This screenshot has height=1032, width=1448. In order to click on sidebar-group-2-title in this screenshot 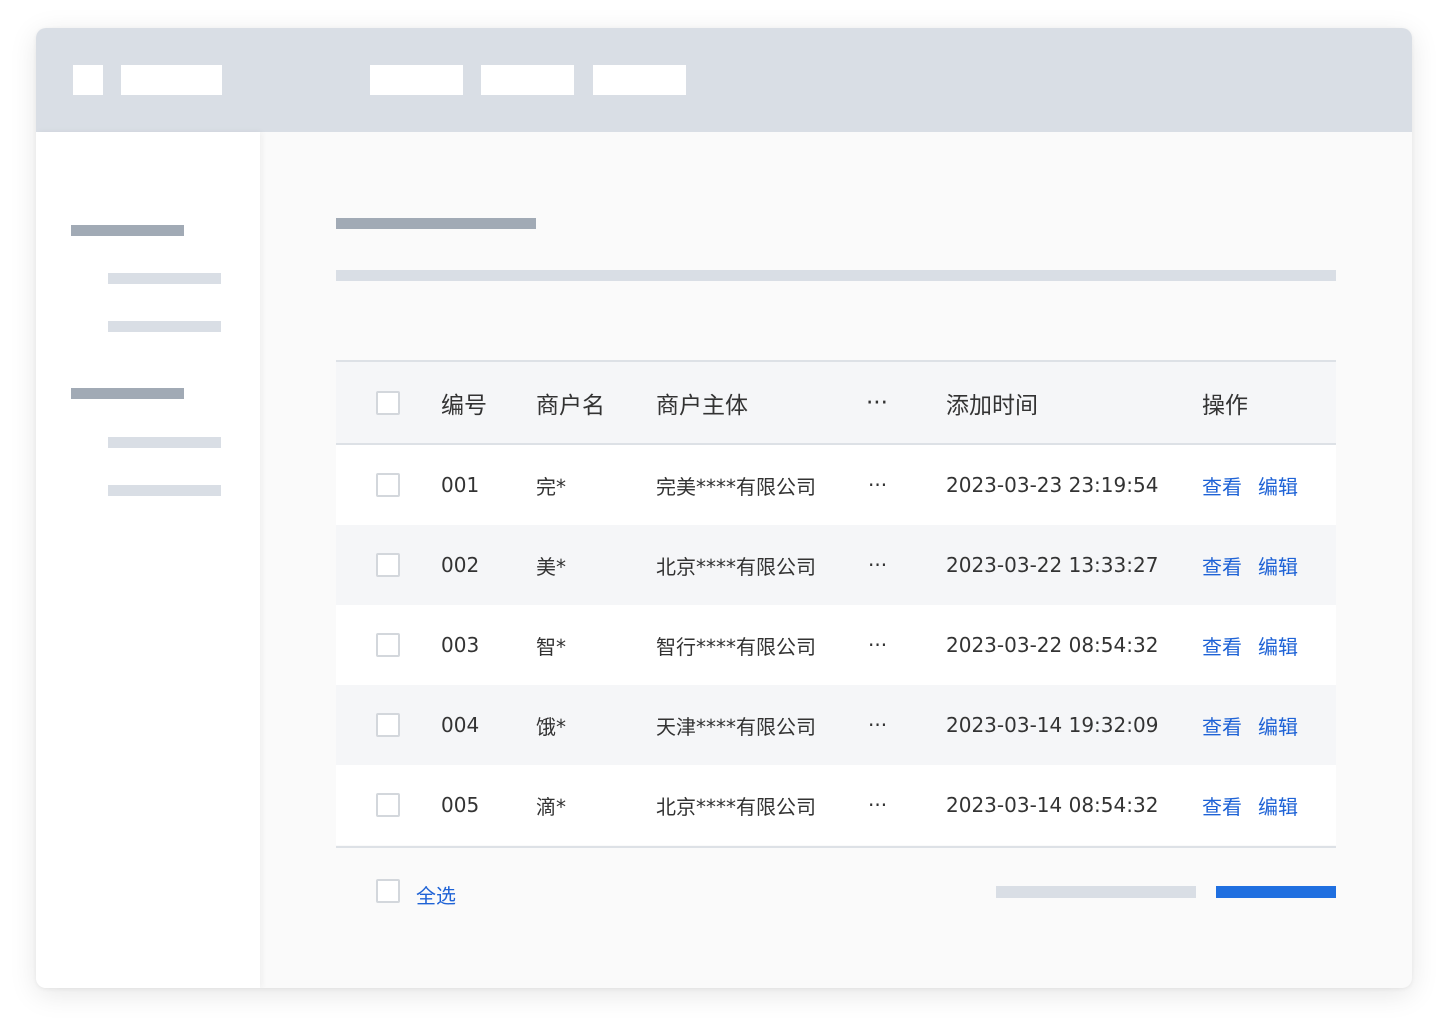, I will do `click(127, 393)`.